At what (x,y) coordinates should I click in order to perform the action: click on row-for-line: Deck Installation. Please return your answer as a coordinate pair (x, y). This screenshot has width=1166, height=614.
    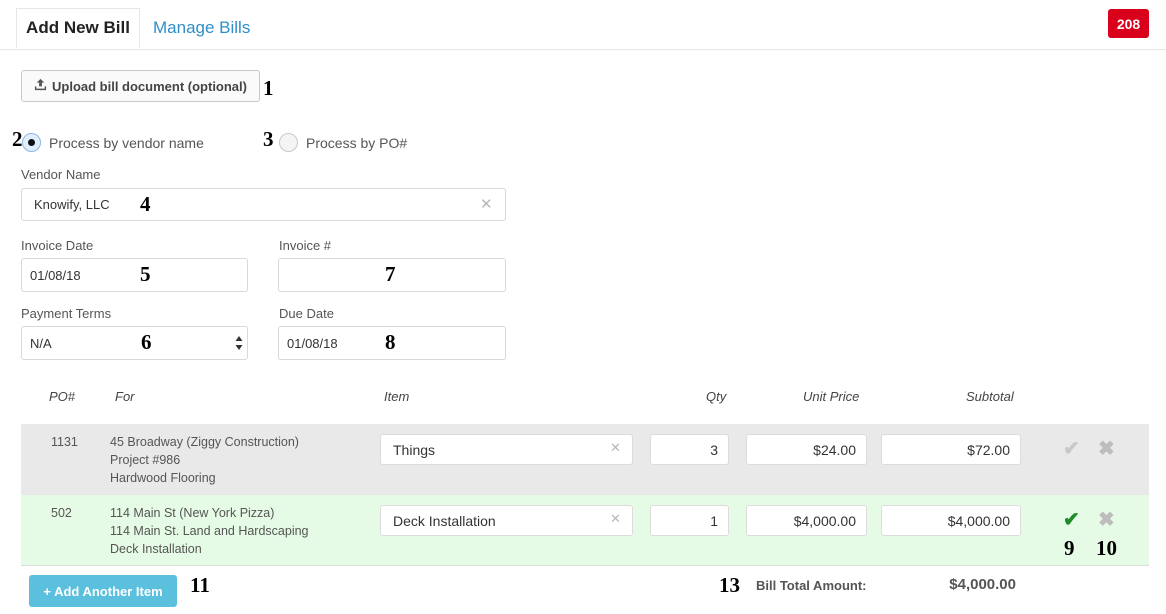
    Looking at the image, I should click on (156, 549).